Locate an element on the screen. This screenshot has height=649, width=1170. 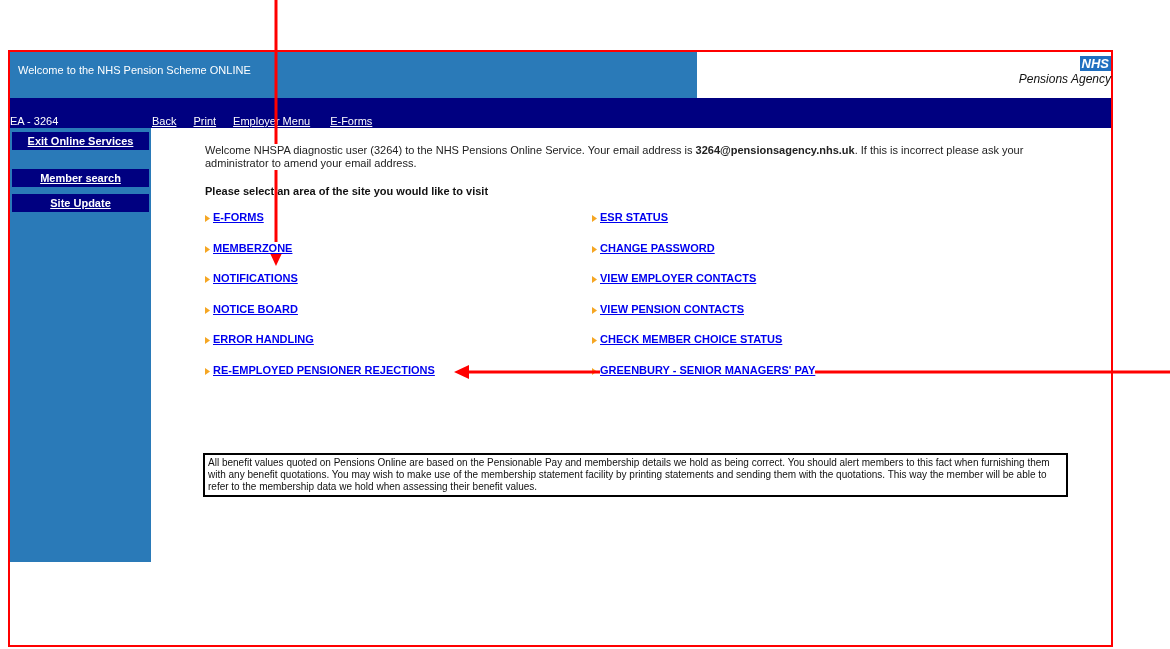
notice-text: All benefit values quoted on Pensions Online are based on the Pensionable Pay and membership details we hold as being correct. You should alert members to this fact when furnishing them with any benefit quotations. You may wish to make use of the membership statement facility by printing statements and sending them with the quotations. This way the member will be able to refer to the membership data we hold when assessing their benefit values. is located at coordinates (635, 475).